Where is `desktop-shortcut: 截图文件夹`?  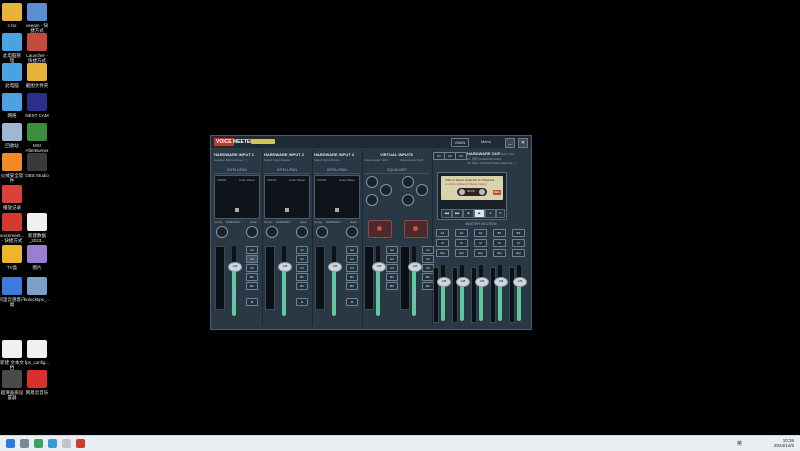 desktop-shortcut: 截图文件夹 is located at coordinates (37, 75).